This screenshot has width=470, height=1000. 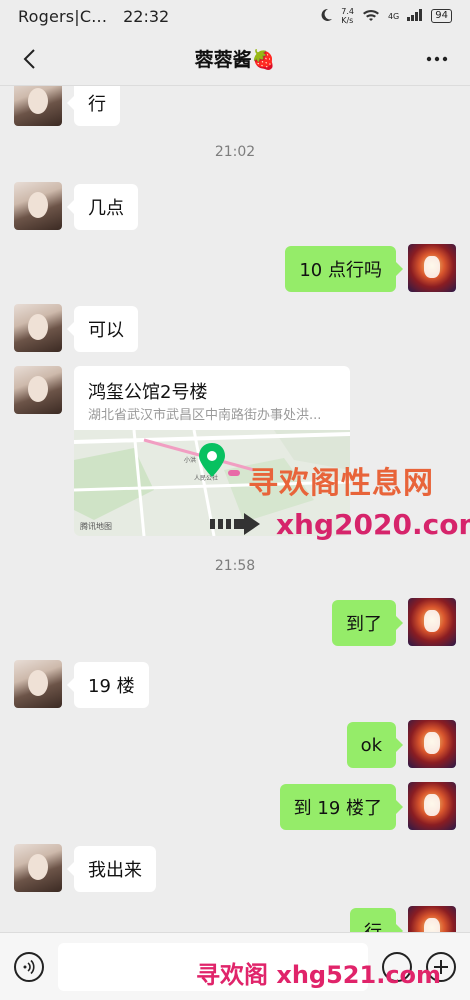 What do you see at coordinates (347, 16) in the screenshot?
I see `network-speed: 7.4 K/s` at bounding box center [347, 16].